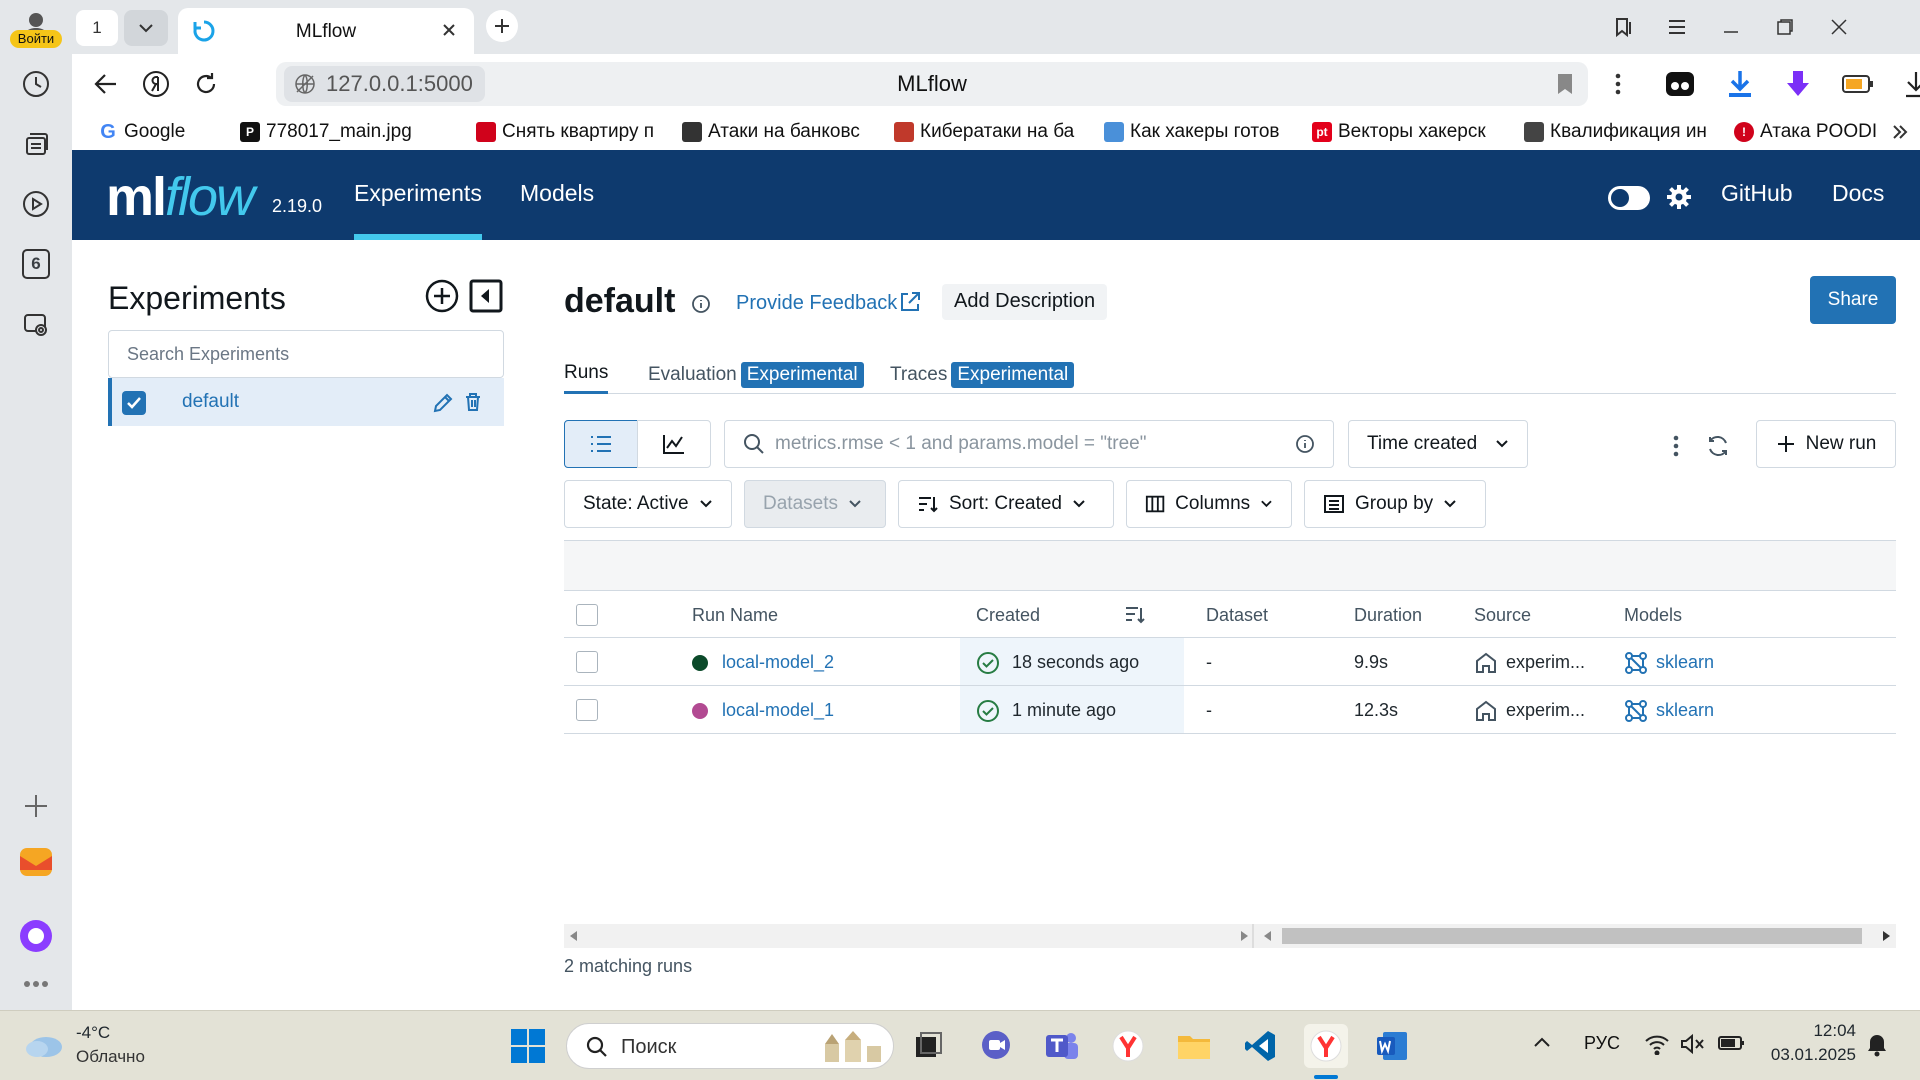 The image size is (1920, 1080). I want to click on create-experiment-icon, so click(442, 296).